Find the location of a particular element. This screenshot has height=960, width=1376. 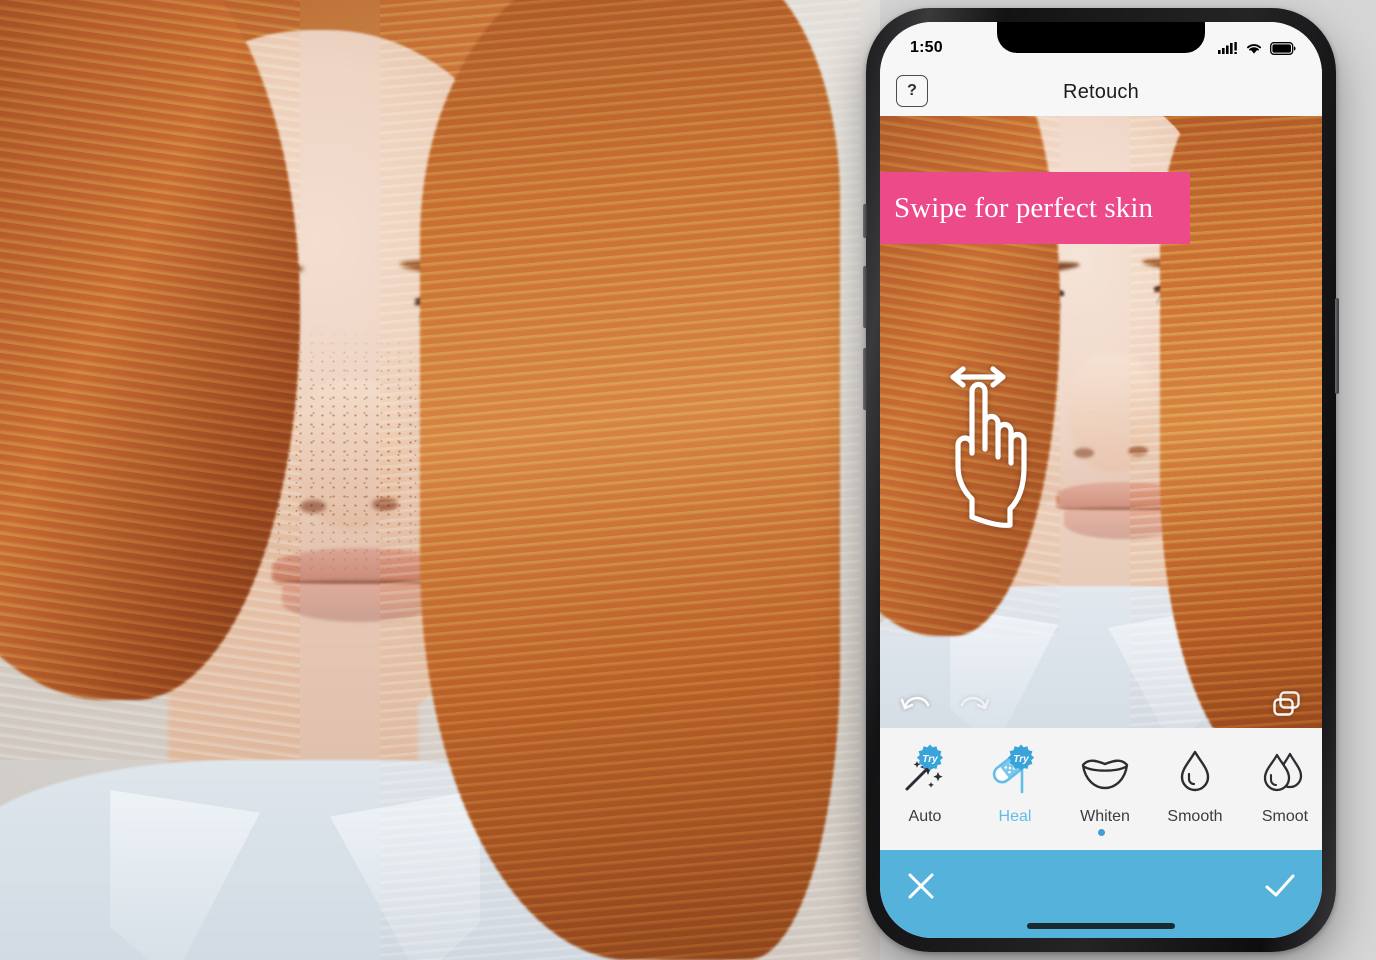

promo-banner: Swipe for perfect skin is located at coordinates (1035, 208).